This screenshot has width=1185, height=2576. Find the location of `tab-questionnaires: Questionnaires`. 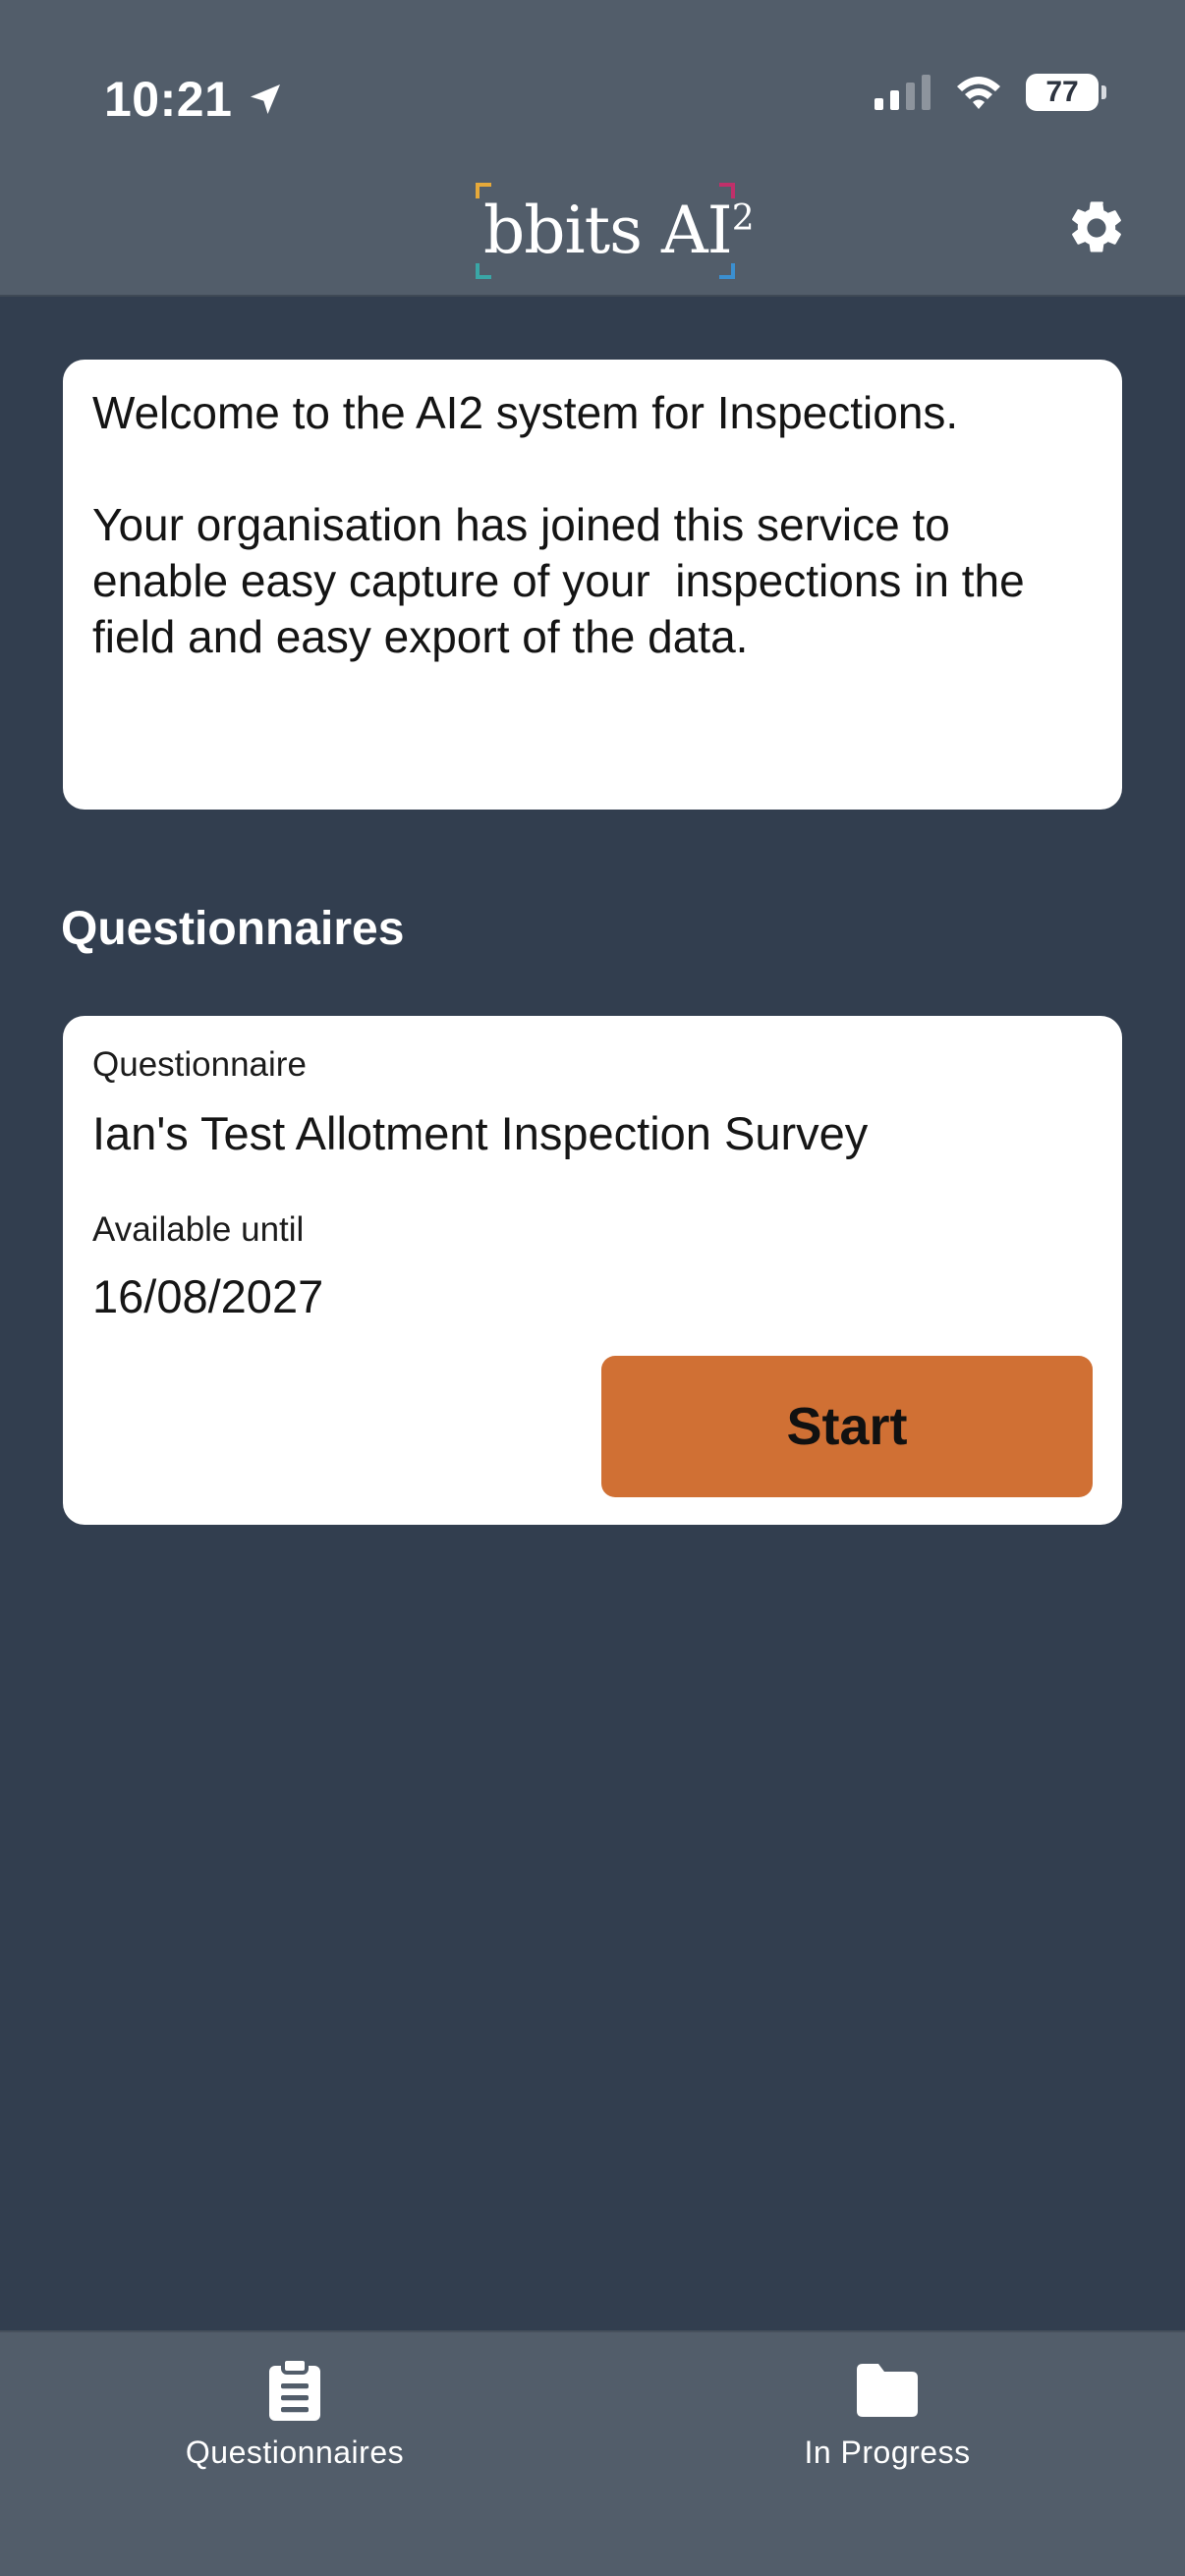

tab-questionnaires: Questionnaires is located at coordinates (294, 2431).